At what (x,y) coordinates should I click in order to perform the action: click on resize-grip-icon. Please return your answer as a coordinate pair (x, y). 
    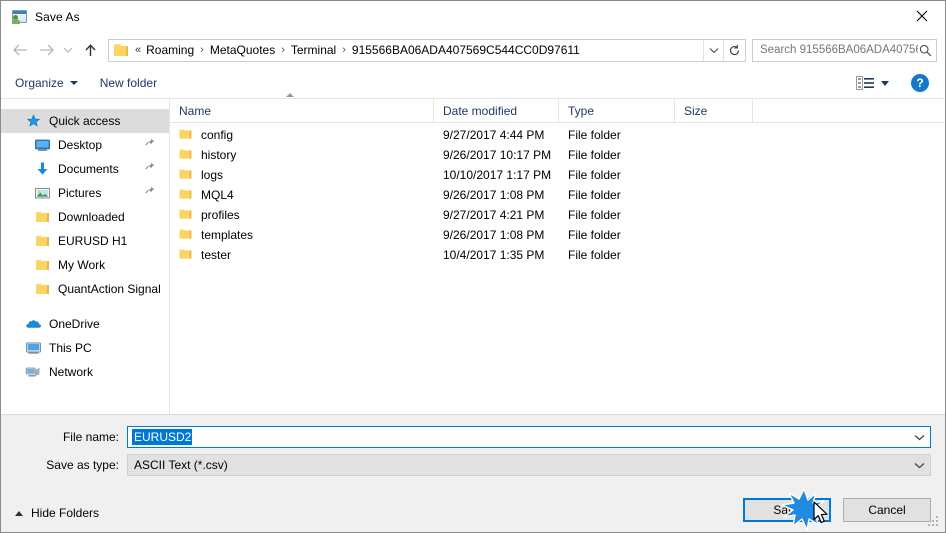
    Looking at the image, I should click on (934, 522).